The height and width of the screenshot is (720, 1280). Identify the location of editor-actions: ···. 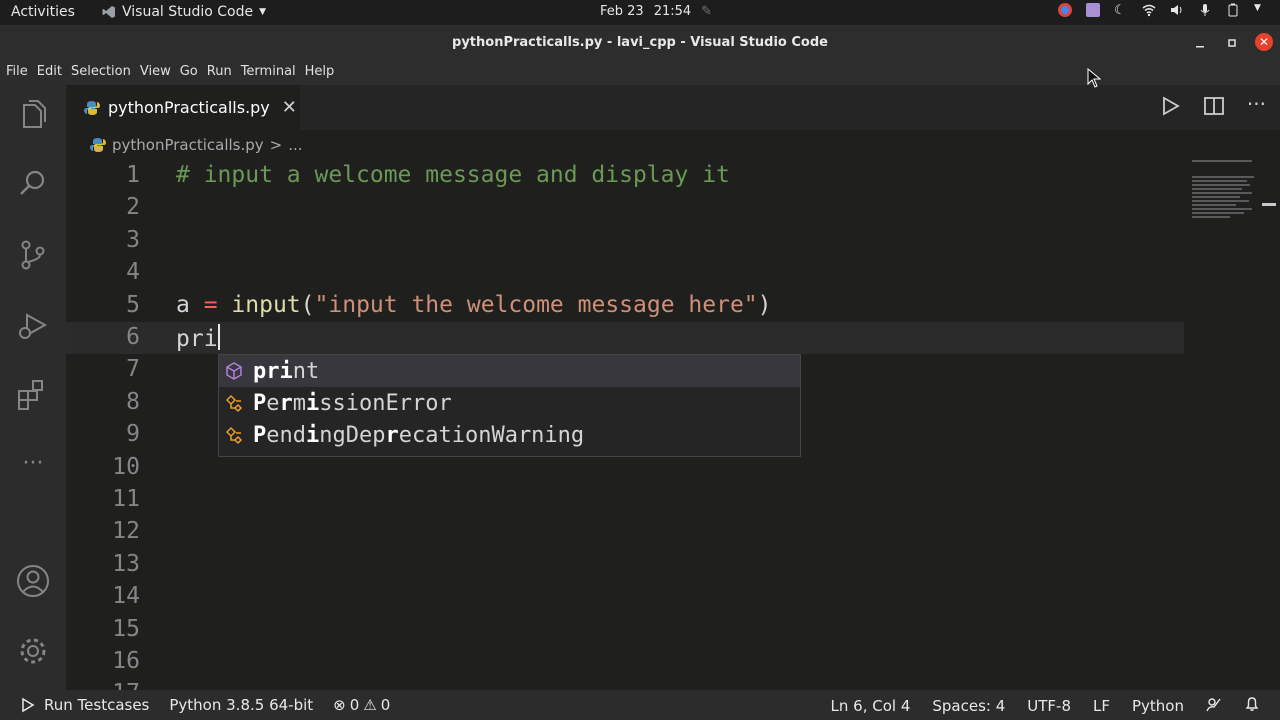
(1212, 107).